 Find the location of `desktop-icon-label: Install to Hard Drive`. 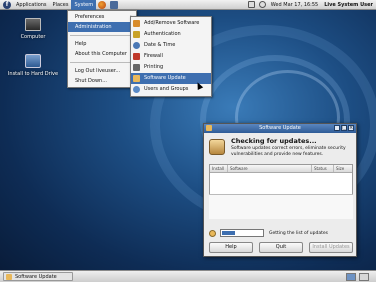

desktop-icon-label: Install to Hard Drive is located at coordinates (33, 74).